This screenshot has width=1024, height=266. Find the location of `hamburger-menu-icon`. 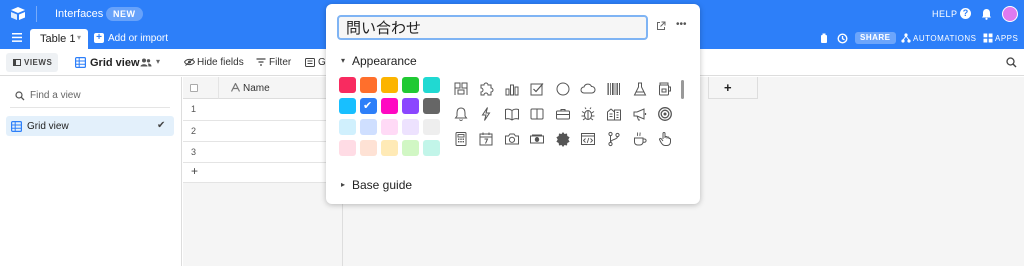

hamburger-menu-icon is located at coordinates (17, 37).